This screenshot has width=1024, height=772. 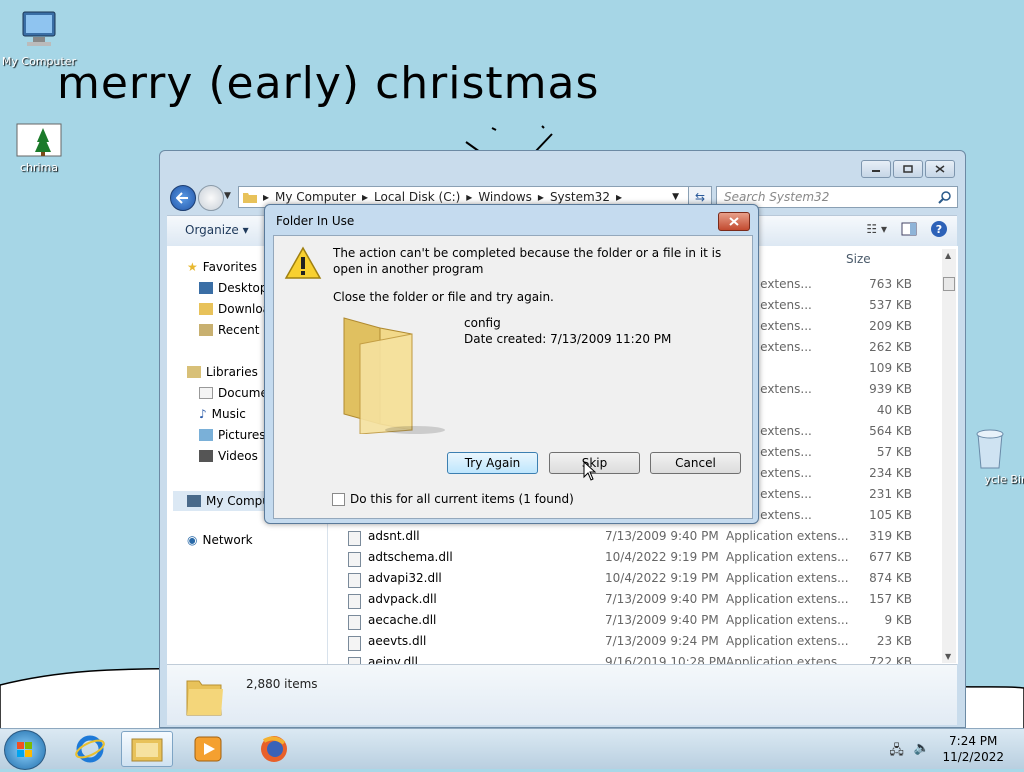 What do you see at coordinates (939, 229) in the screenshot?
I see `help-icon: ?` at bounding box center [939, 229].